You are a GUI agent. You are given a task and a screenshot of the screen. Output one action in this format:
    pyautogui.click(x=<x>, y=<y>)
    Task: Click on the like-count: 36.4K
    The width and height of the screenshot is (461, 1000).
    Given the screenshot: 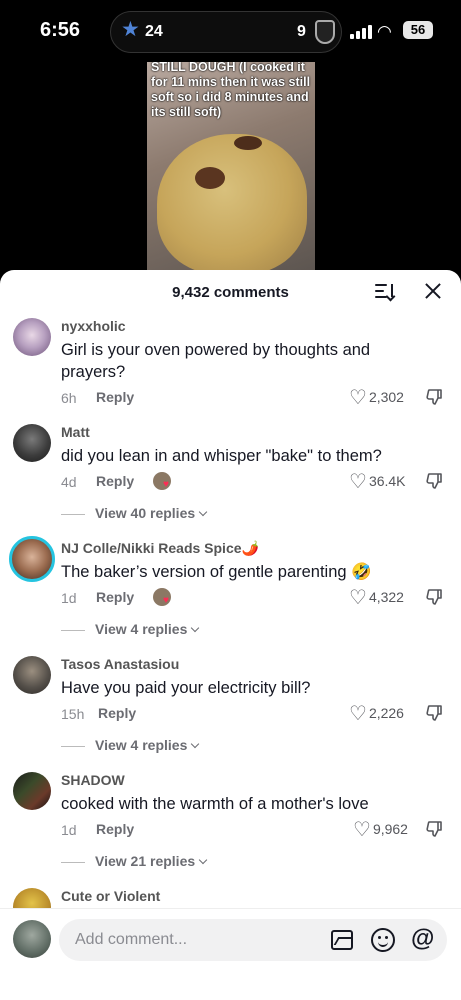 What is the action you would take?
    pyautogui.click(x=387, y=481)
    